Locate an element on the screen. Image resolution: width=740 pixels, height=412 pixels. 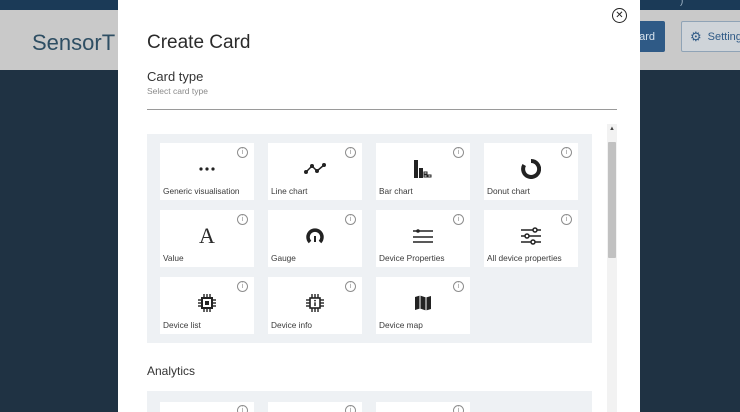
close-icon: ✕ is located at coordinates (619, 15).